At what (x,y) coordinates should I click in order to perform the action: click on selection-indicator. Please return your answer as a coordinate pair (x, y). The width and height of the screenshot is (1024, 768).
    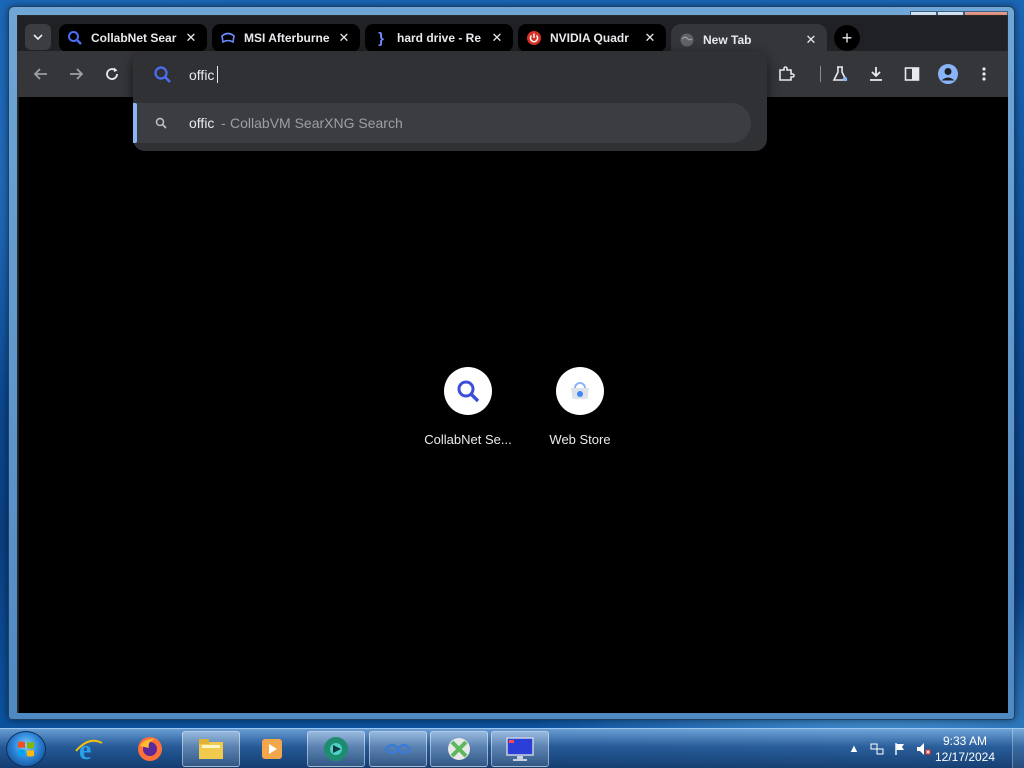
    Looking at the image, I should click on (135, 123).